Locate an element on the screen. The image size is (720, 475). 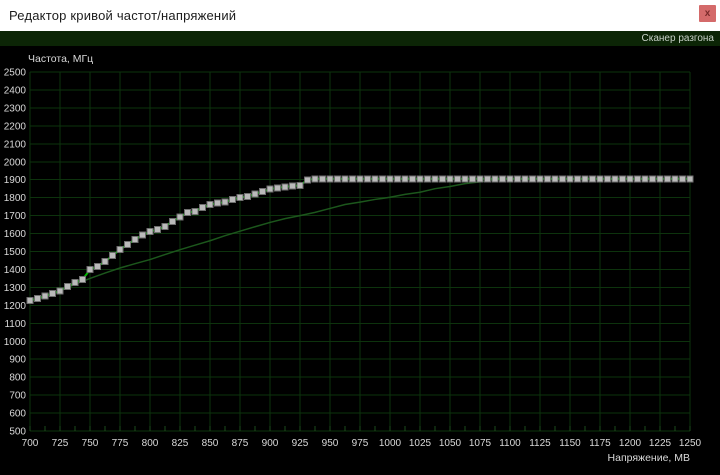
y-tick-label: 1700 is located at coordinates (15, 216).